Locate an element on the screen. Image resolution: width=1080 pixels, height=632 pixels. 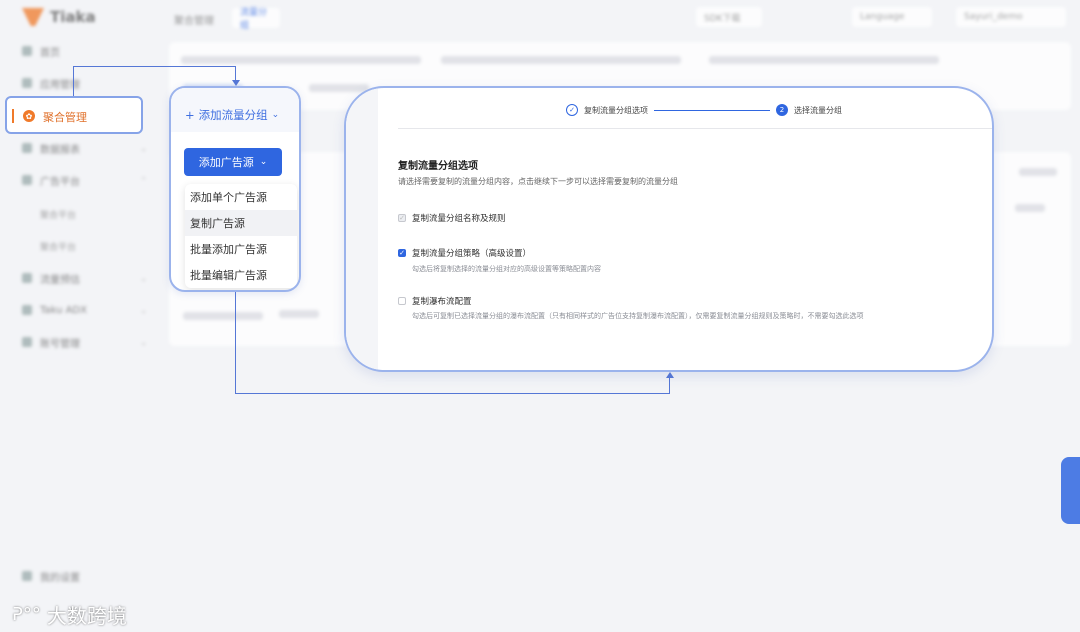
export-button is located at coordinates (1038, 172).